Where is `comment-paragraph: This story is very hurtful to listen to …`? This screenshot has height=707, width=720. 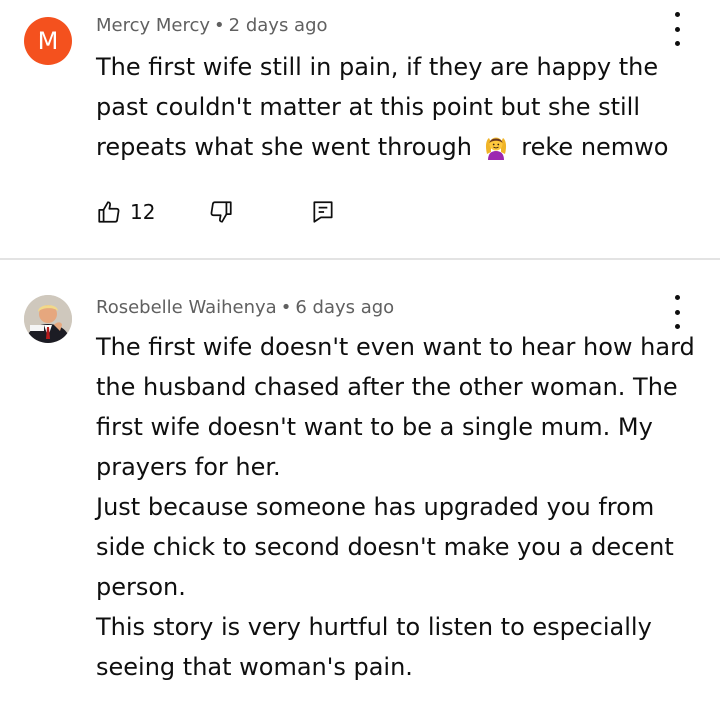 comment-paragraph: This story is very hurtful to listen to … is located at coordinates (374, 647).